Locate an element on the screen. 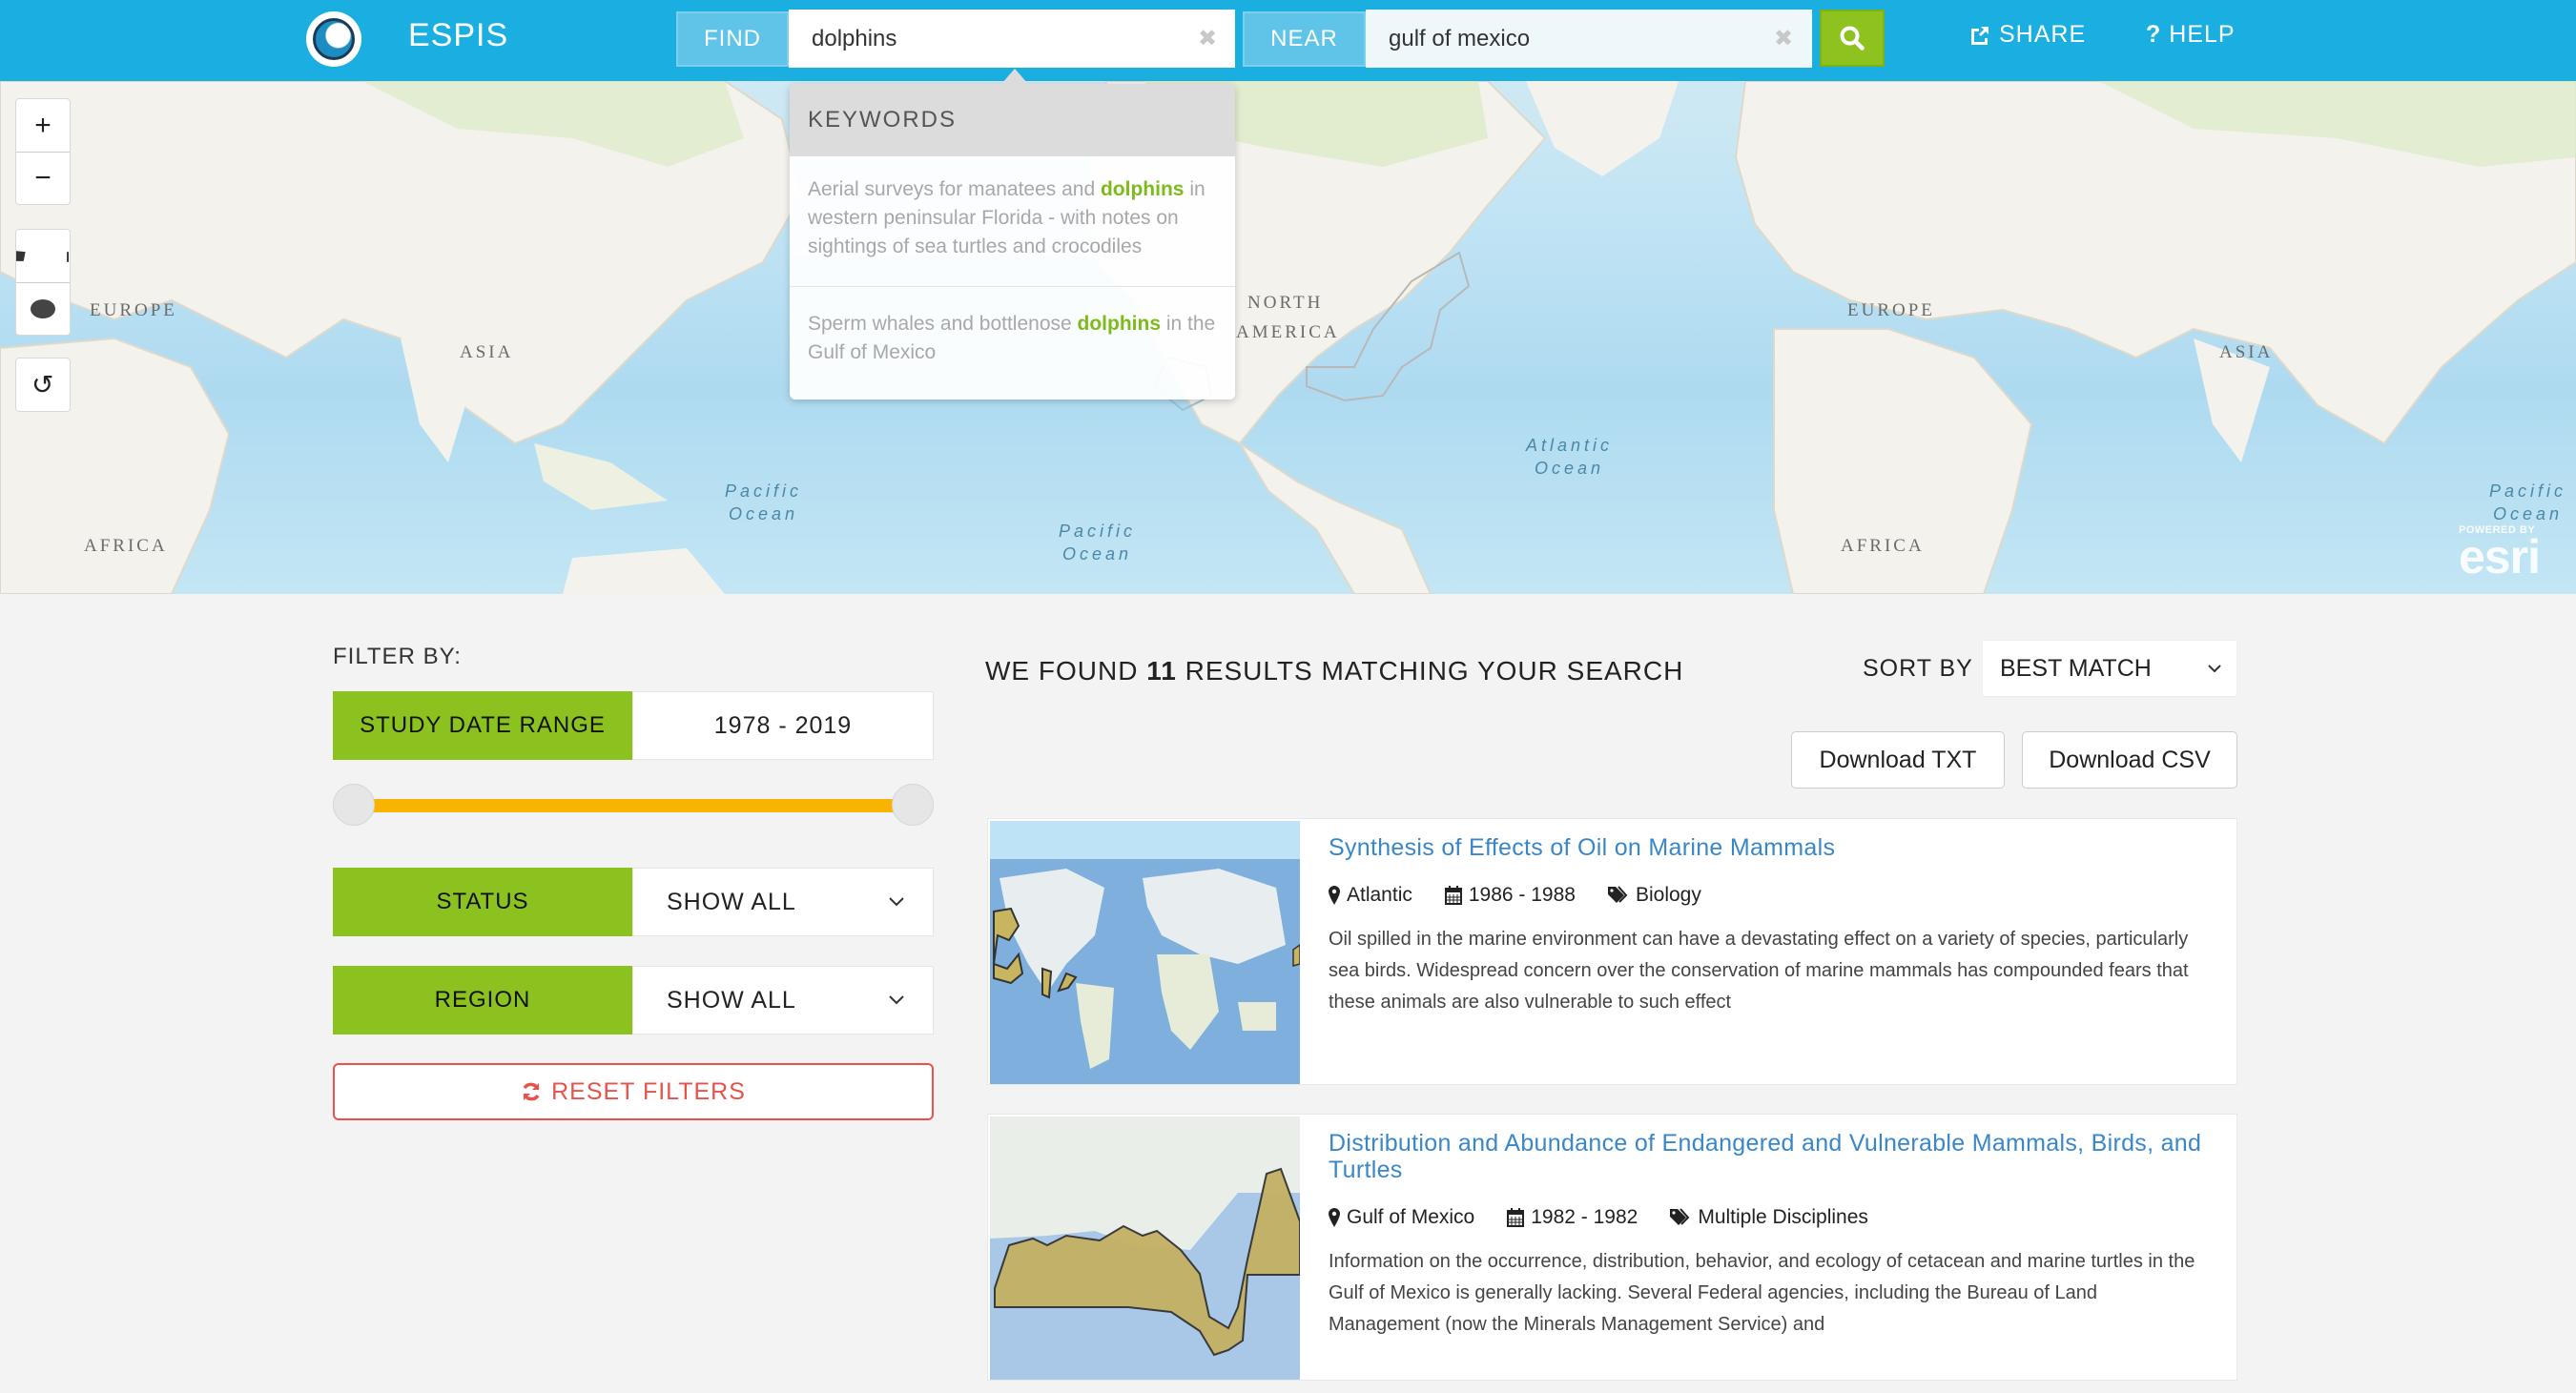  slider-max-handle is located at coordinates (913, 805).